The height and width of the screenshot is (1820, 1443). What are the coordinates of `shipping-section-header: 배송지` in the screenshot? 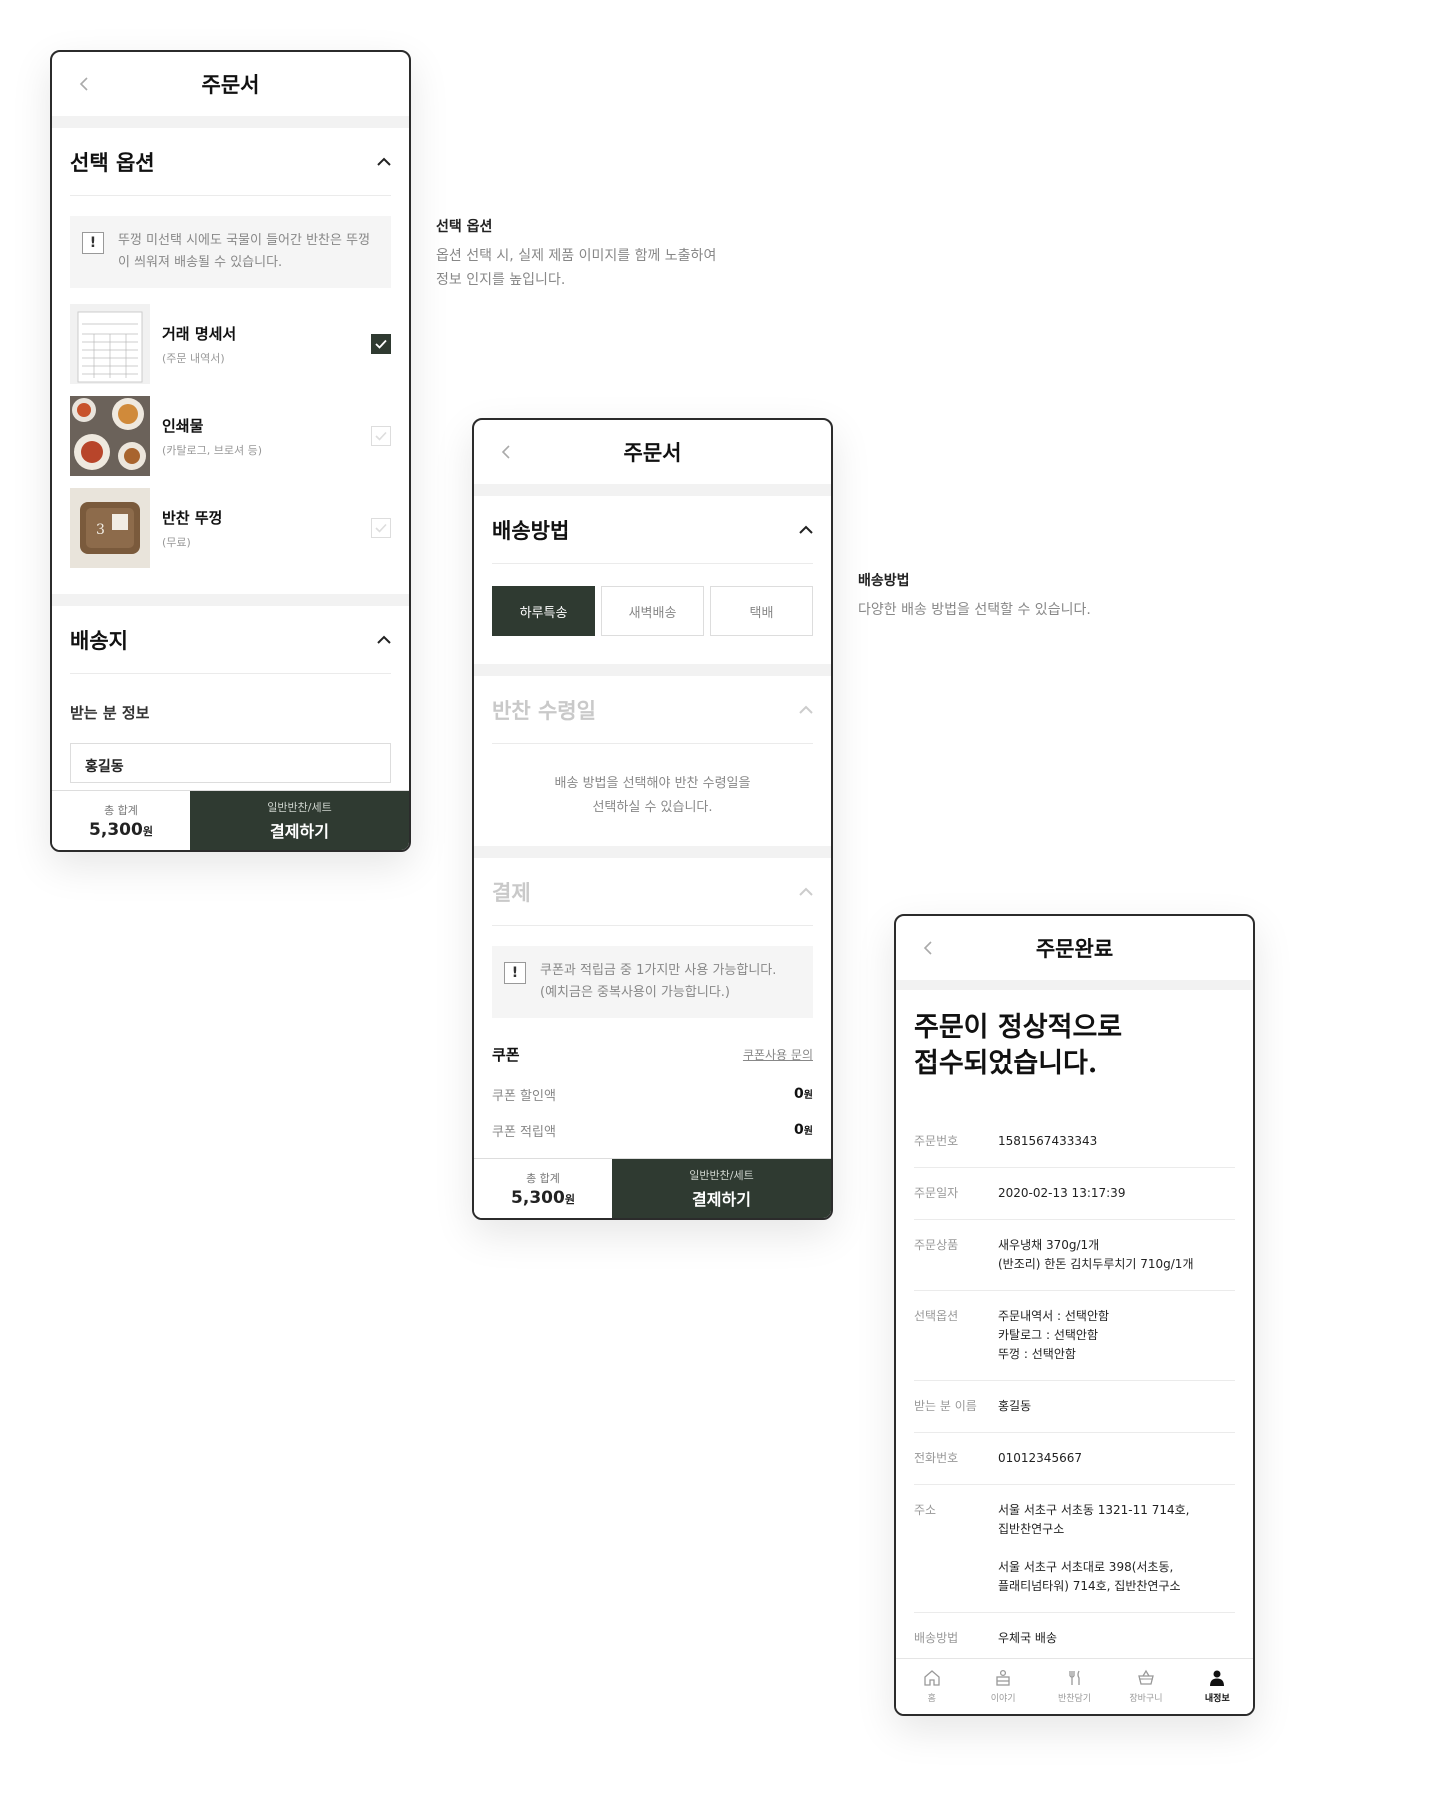 It's located at (230, 640).